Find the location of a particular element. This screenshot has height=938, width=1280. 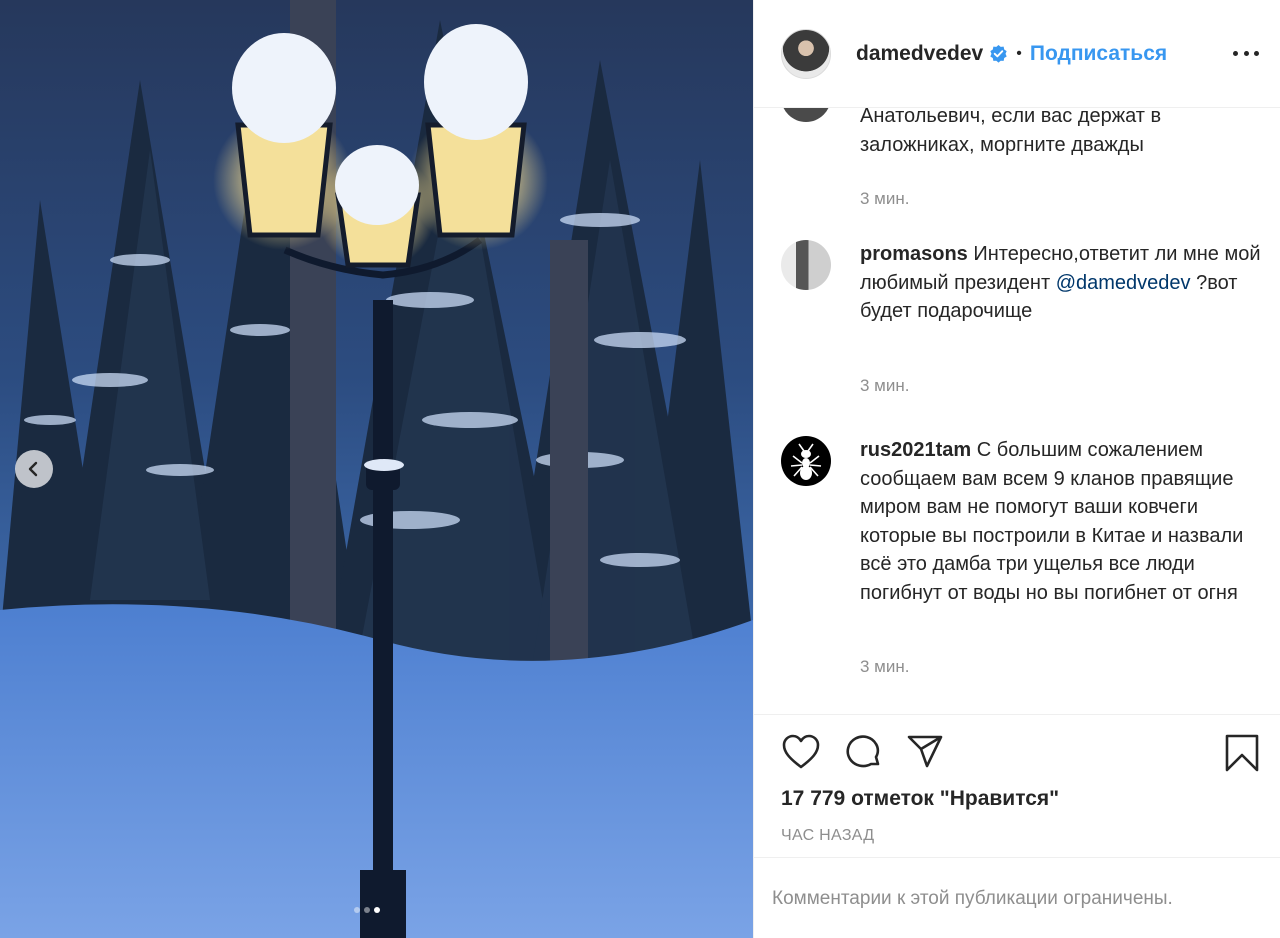

post-header: damedvedev • Подписаться is located at coordinates (1017, 54).